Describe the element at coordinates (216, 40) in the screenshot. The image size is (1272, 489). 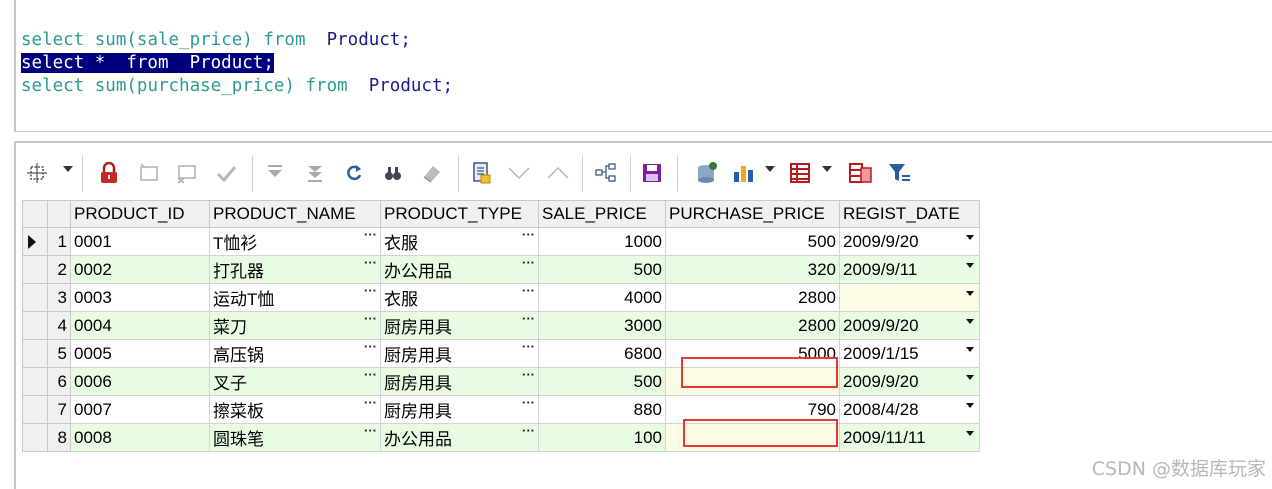
I see `sql-line-1: select sum(sale_price) from Product;` at that location.